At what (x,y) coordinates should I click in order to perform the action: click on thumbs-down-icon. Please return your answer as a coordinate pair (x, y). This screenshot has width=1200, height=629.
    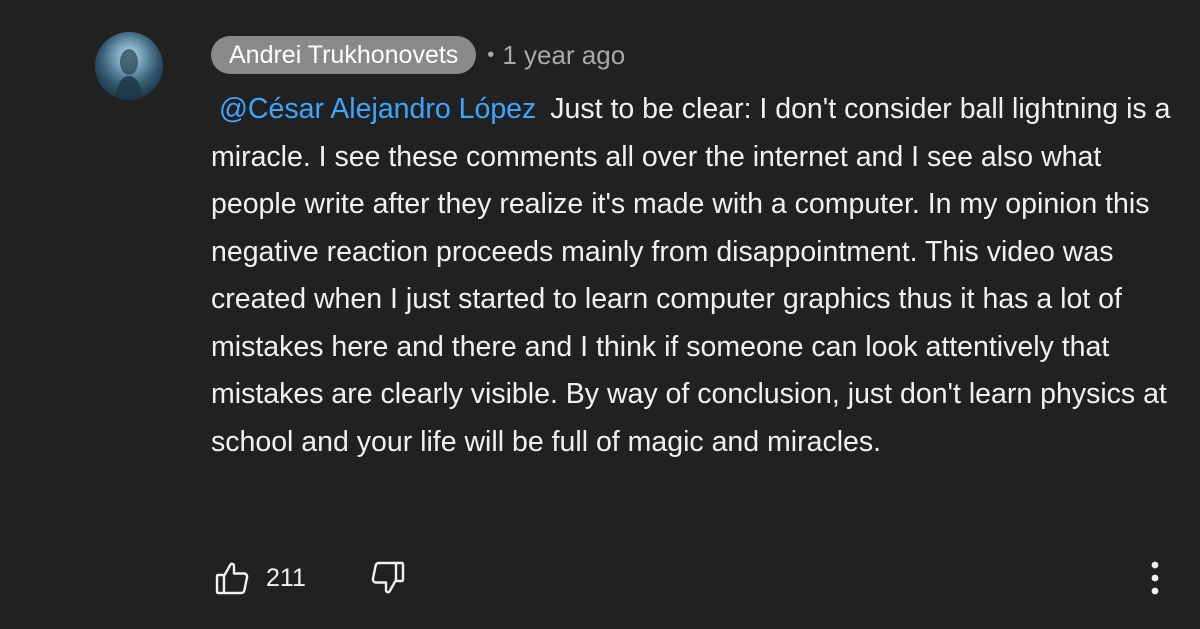
    Looking at the image, I should click on (388, 577).